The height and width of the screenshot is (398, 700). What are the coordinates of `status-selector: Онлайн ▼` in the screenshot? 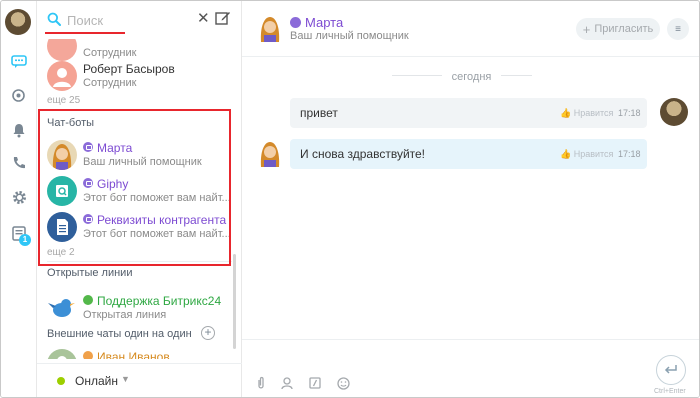 It's located at (139, 380).